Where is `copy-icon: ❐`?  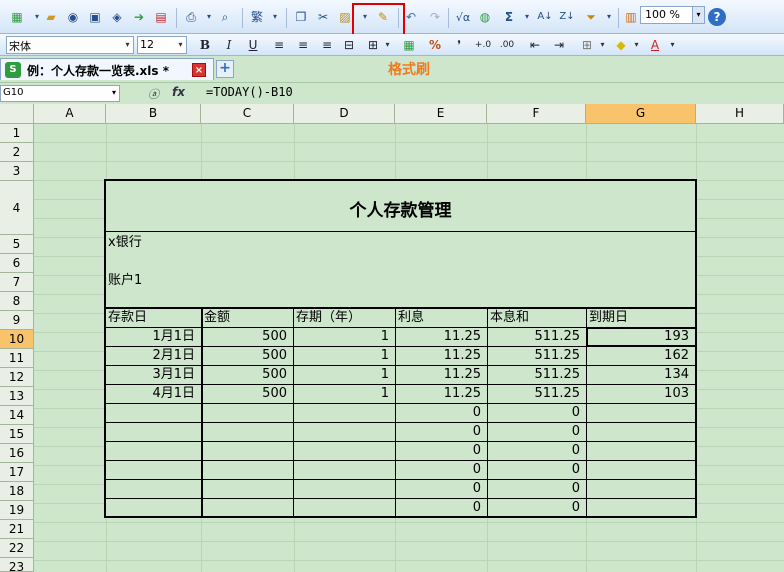 copy-icon: ❐ is located at coordinates (301, 17).